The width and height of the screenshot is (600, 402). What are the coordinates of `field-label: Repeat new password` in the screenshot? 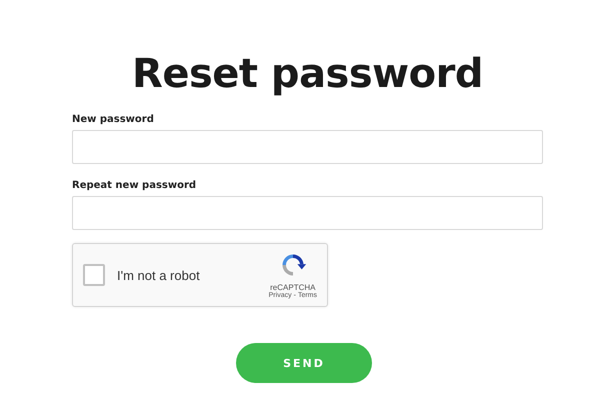 It's located at (135, 186).